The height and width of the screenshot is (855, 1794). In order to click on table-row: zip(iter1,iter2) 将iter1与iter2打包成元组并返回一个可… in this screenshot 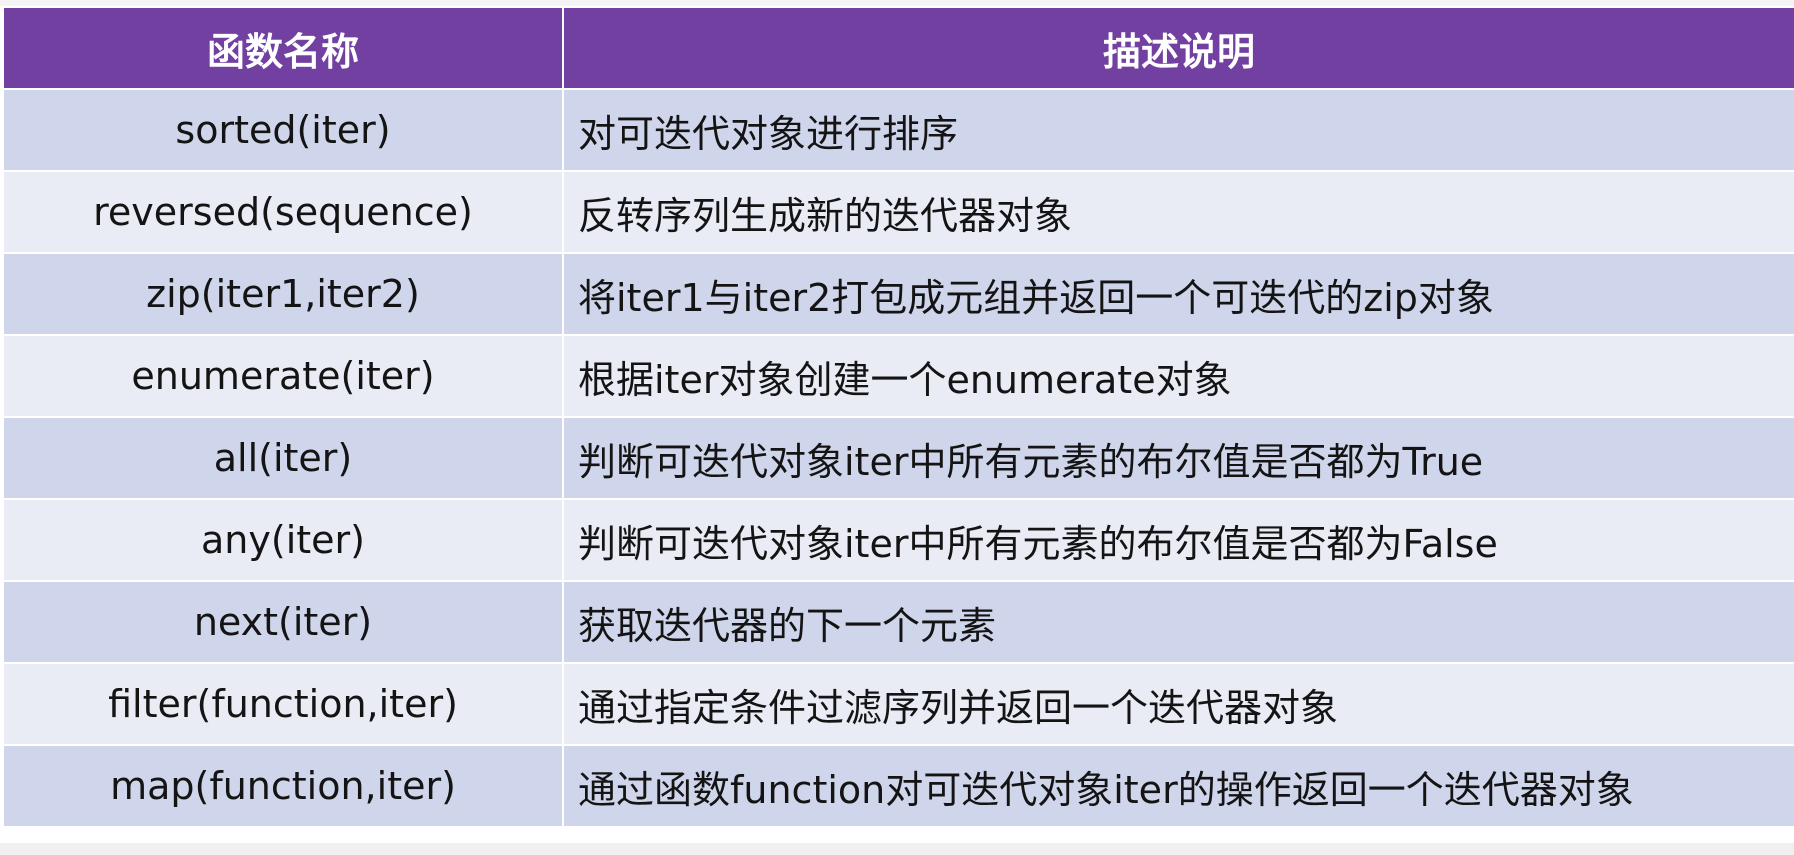, I will do `click(898, 294)`.